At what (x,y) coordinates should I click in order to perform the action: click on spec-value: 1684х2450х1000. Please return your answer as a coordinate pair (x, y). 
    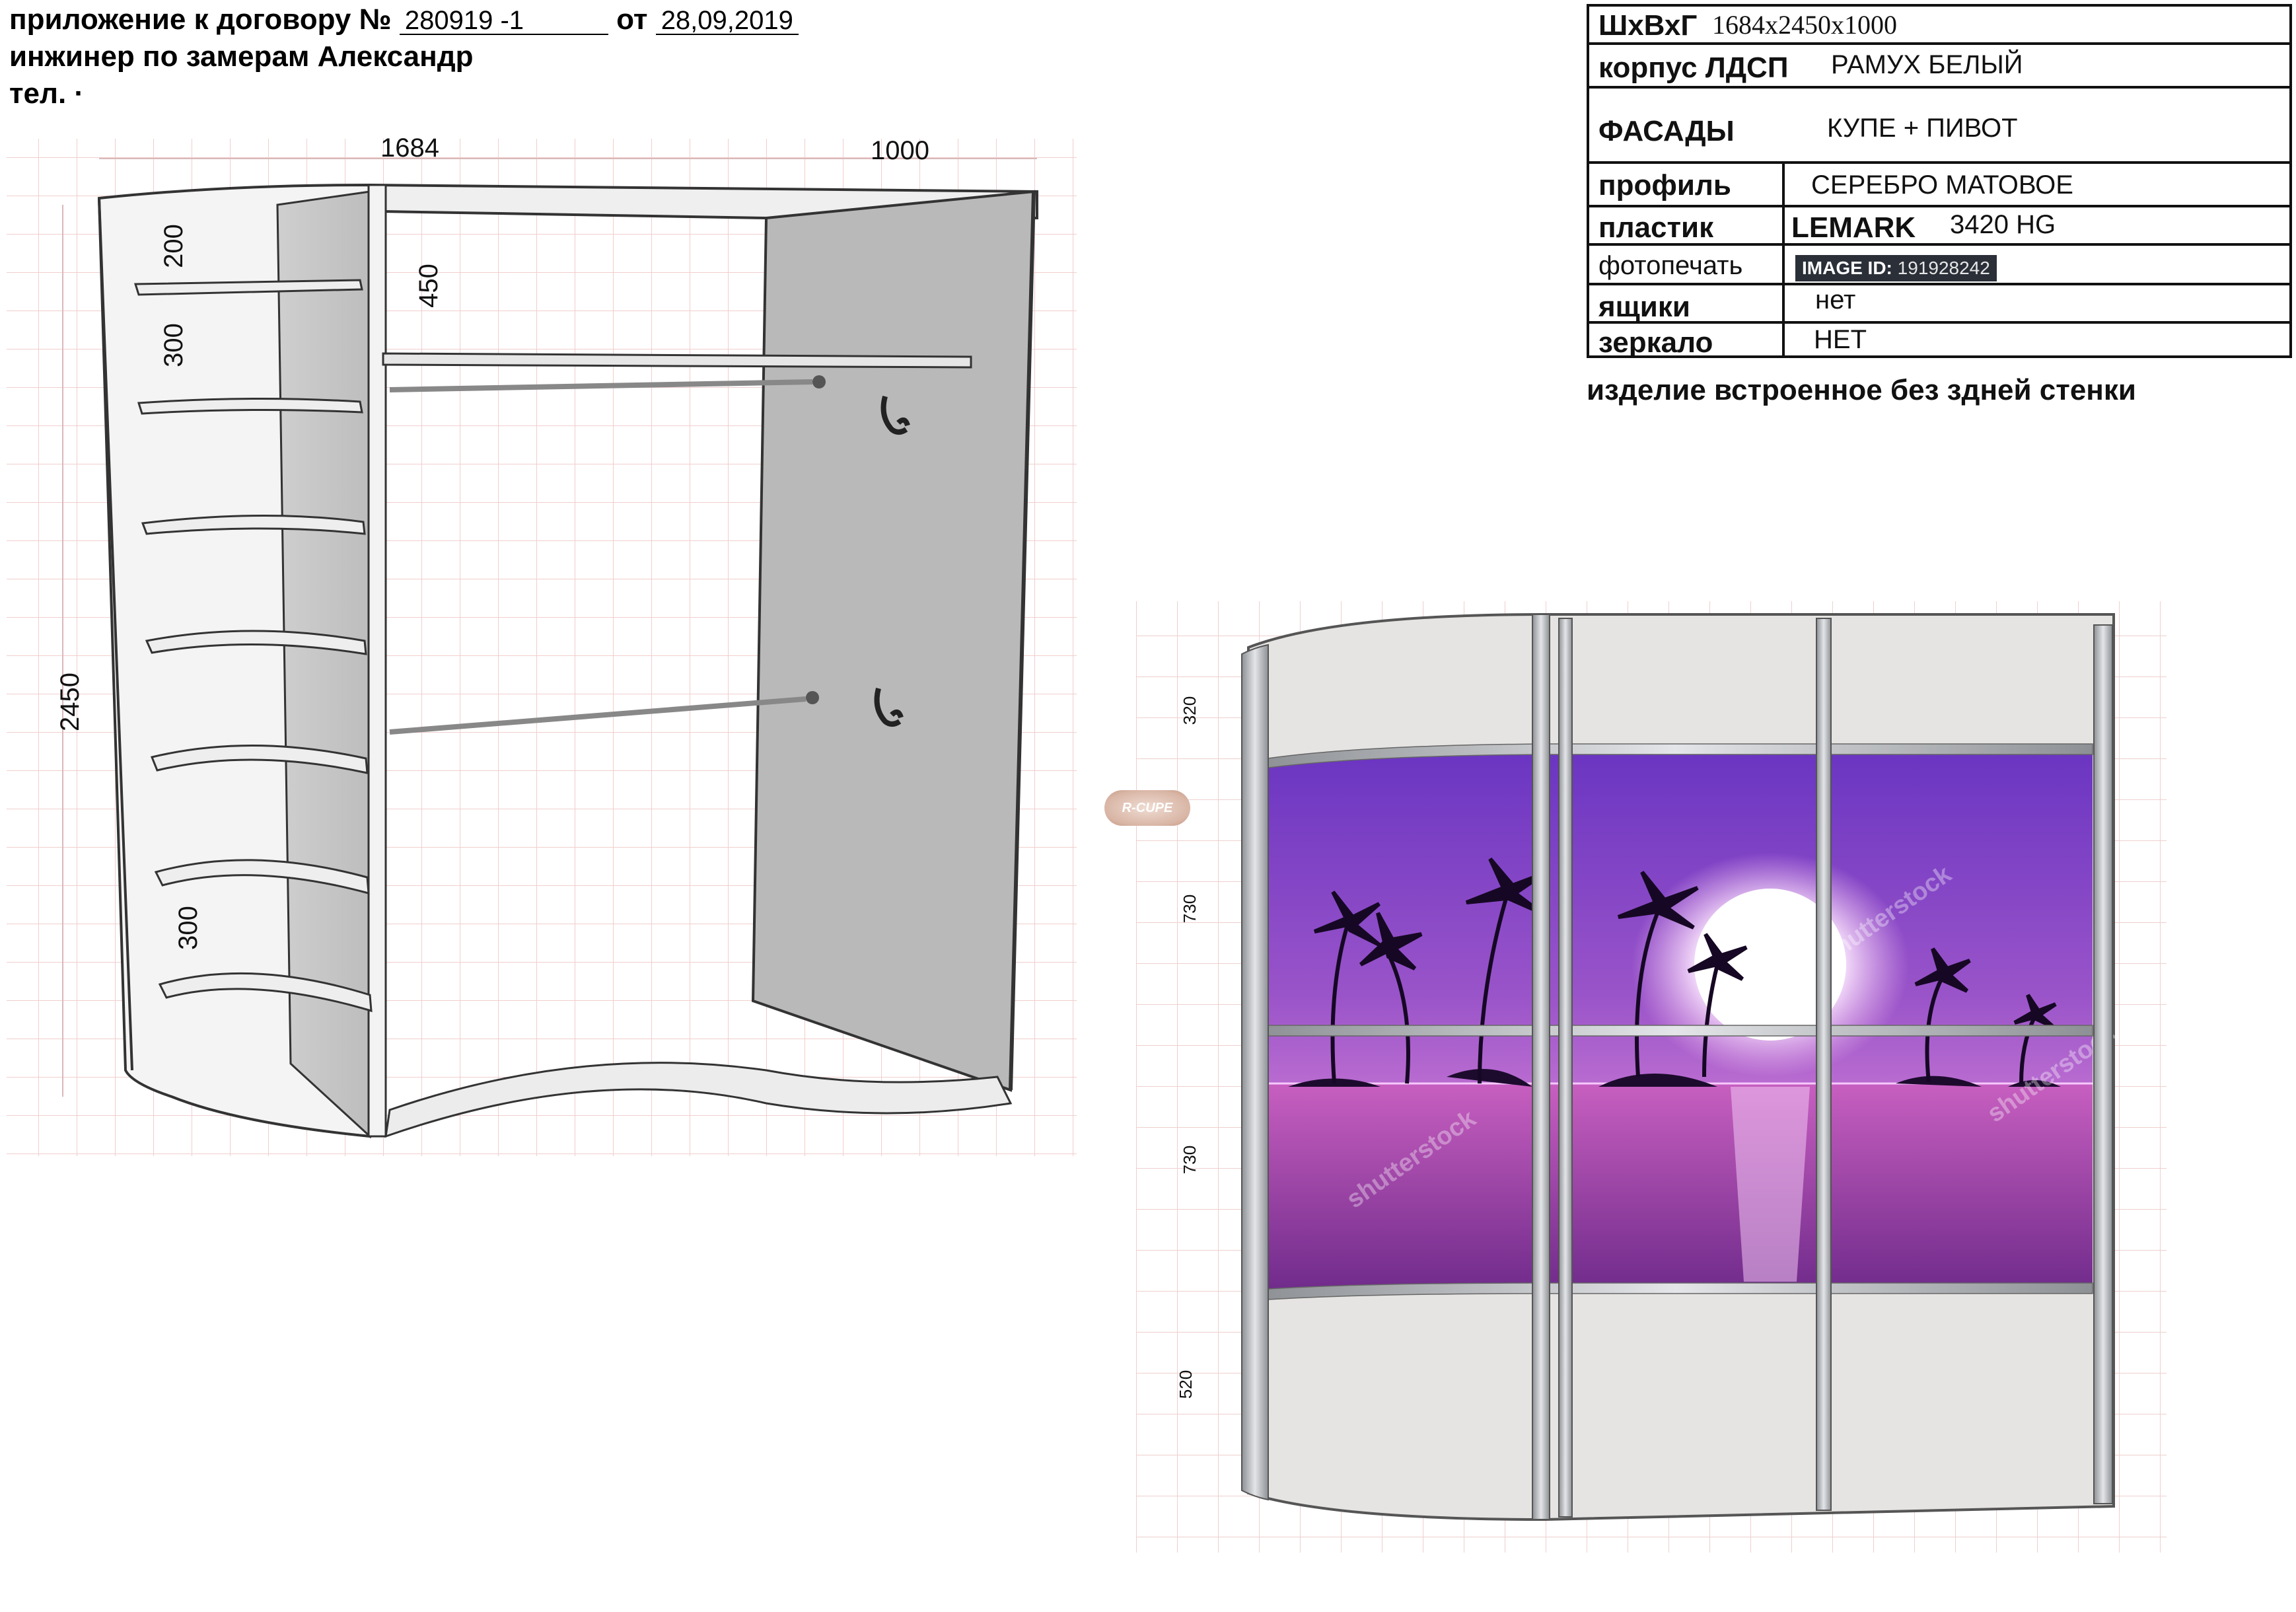
    Looking at the image, I should click on (1804, 25).